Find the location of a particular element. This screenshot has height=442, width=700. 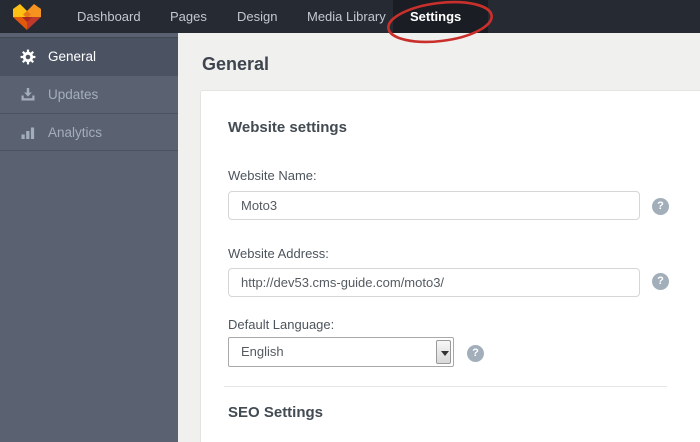

download-icon is located at coordinates (28, 94).